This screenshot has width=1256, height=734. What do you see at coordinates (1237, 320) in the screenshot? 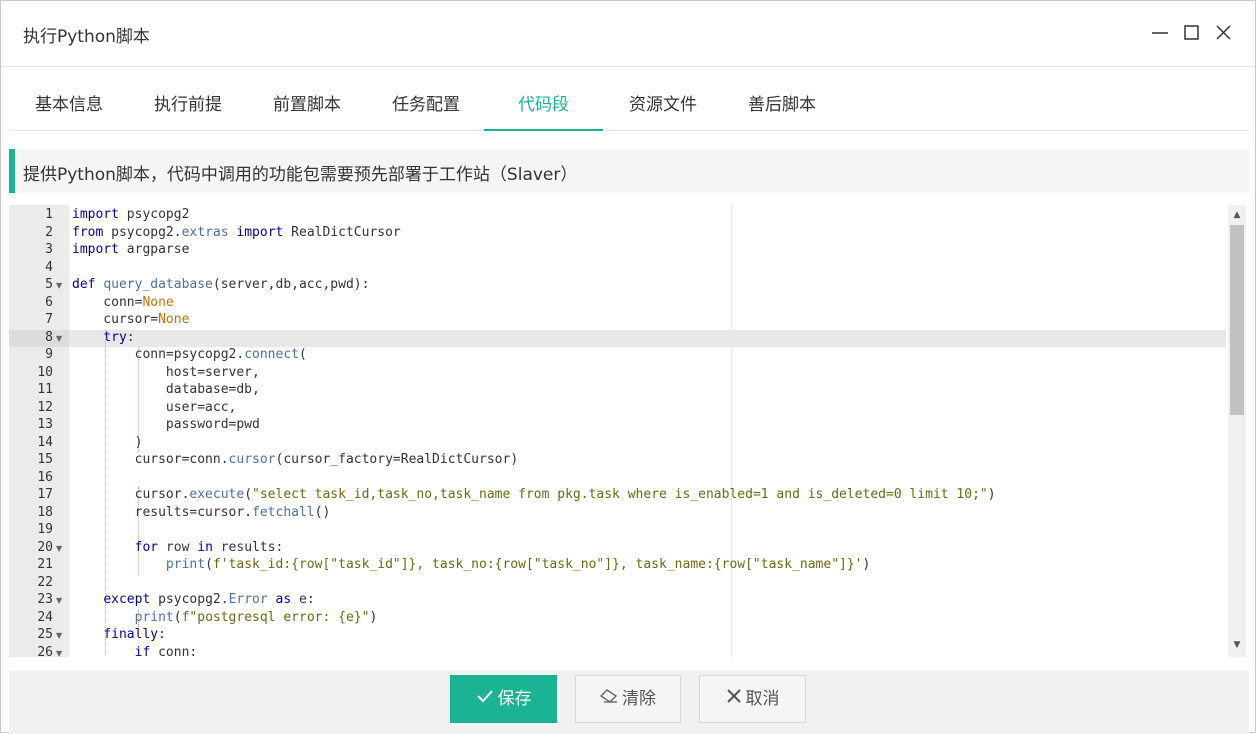
I see `scrollbar-thumb` at bounding box center [1237, 320].